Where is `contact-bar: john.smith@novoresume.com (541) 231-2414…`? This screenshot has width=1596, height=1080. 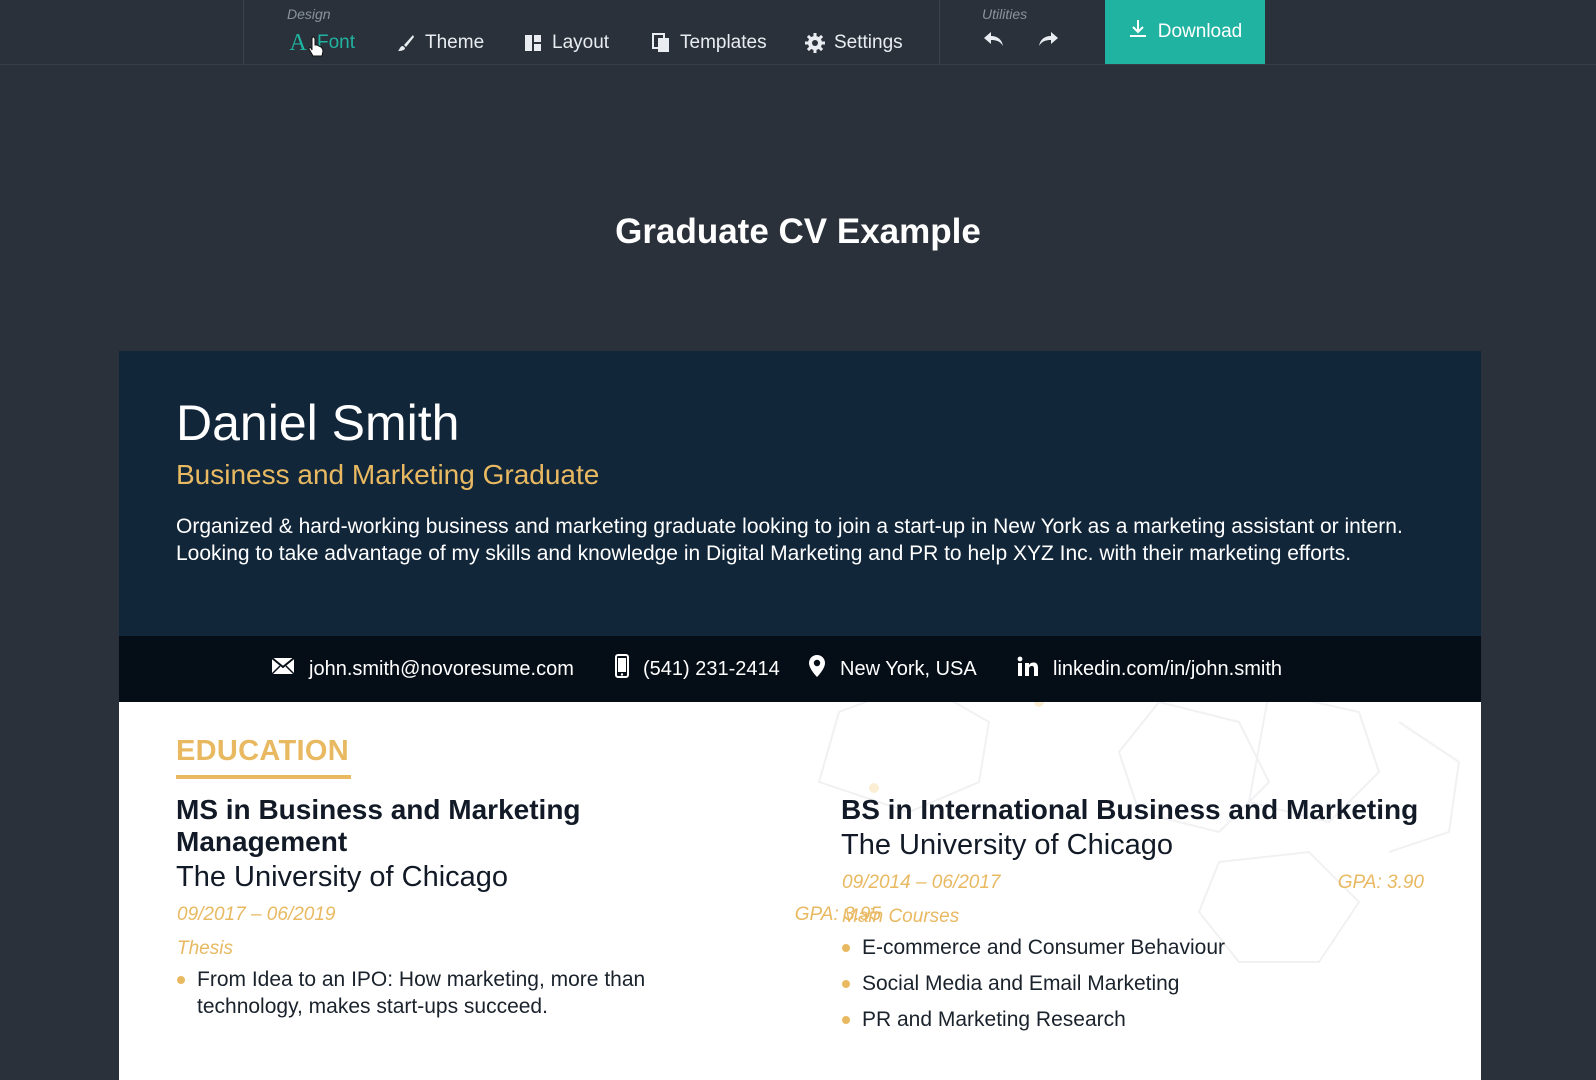 contact-bar: john.smith@novoresume.com (541) 231-2414… is located at coordinates (800, 669).